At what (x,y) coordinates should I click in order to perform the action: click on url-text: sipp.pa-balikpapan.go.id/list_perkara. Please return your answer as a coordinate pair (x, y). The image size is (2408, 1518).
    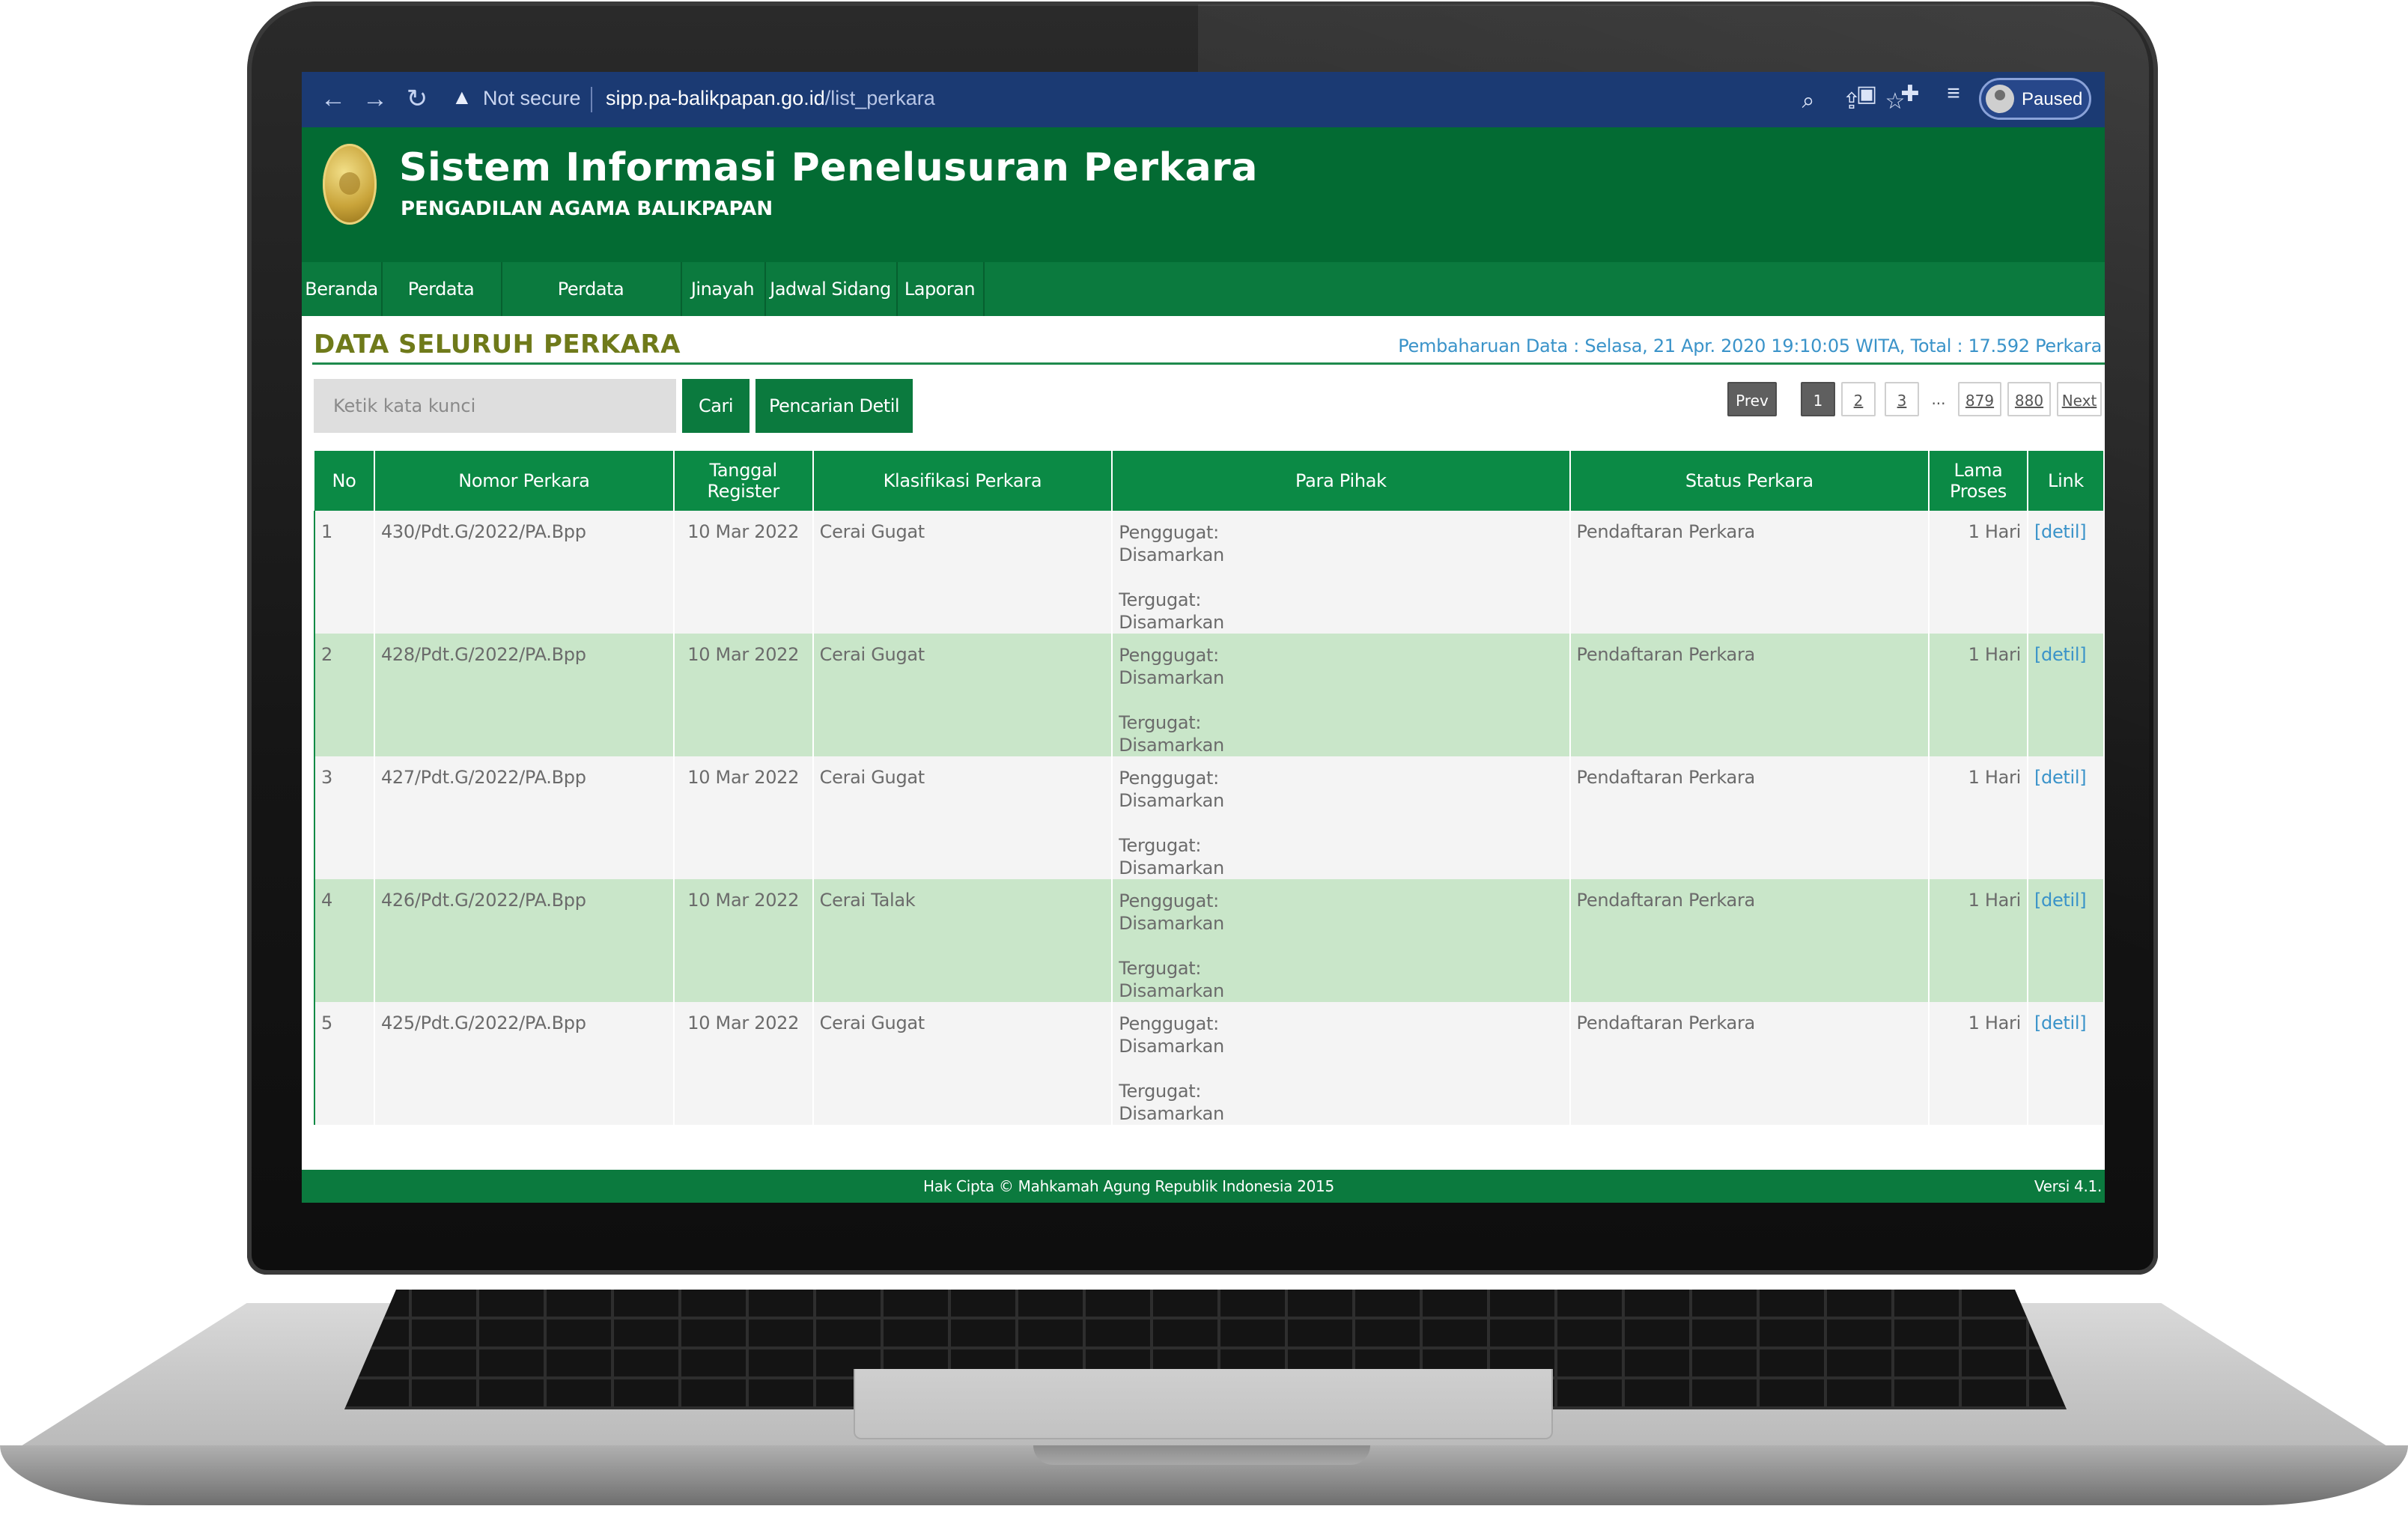
    Looking at the image, I should click on (770, 98).